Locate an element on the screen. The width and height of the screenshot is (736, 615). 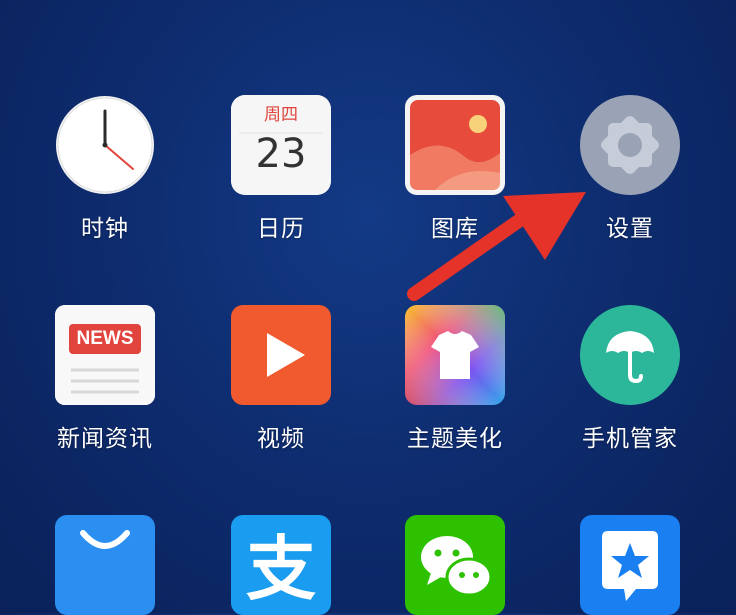
theme-shirt-icon is located at coordinates (455, 355).